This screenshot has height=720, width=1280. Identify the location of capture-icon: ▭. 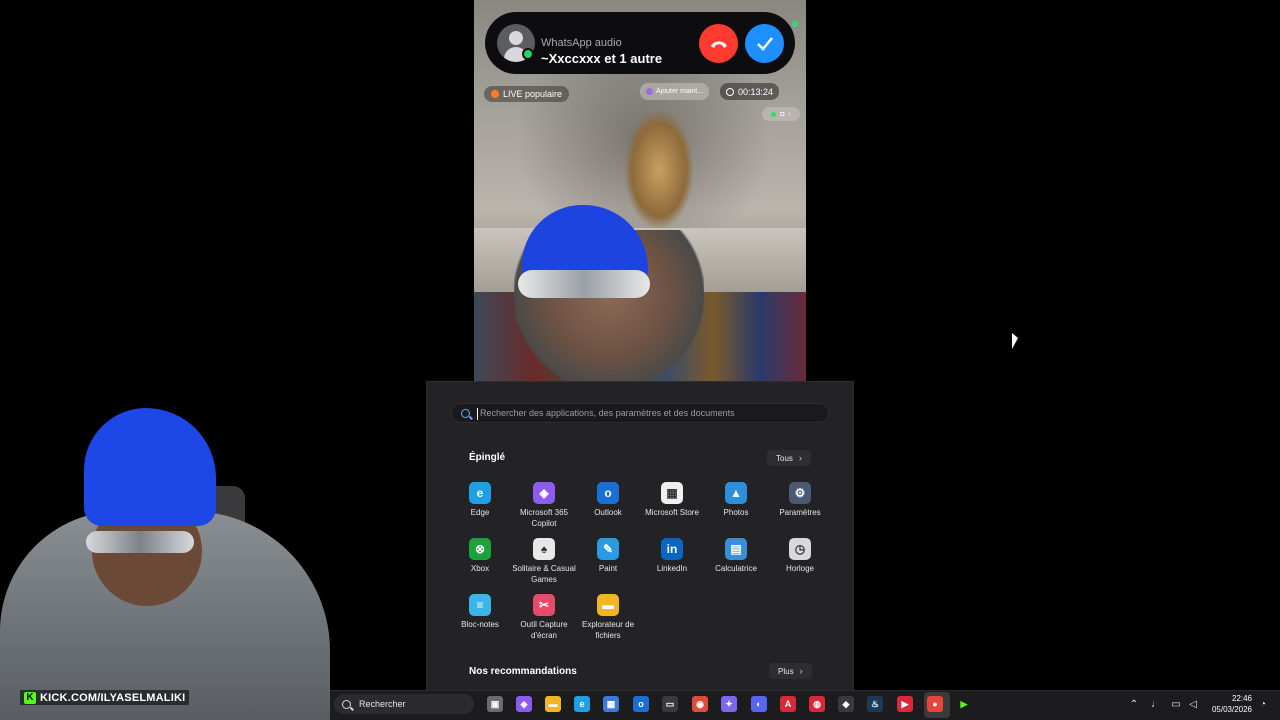
(670, 704).